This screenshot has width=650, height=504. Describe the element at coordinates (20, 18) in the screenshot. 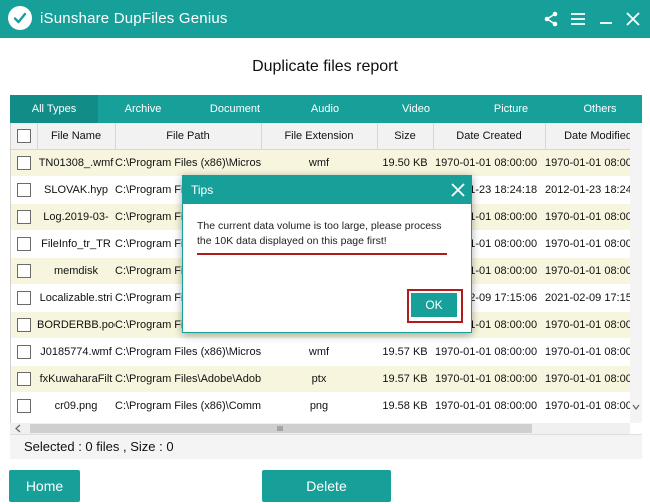

I see `app-logo-icon` at that location.